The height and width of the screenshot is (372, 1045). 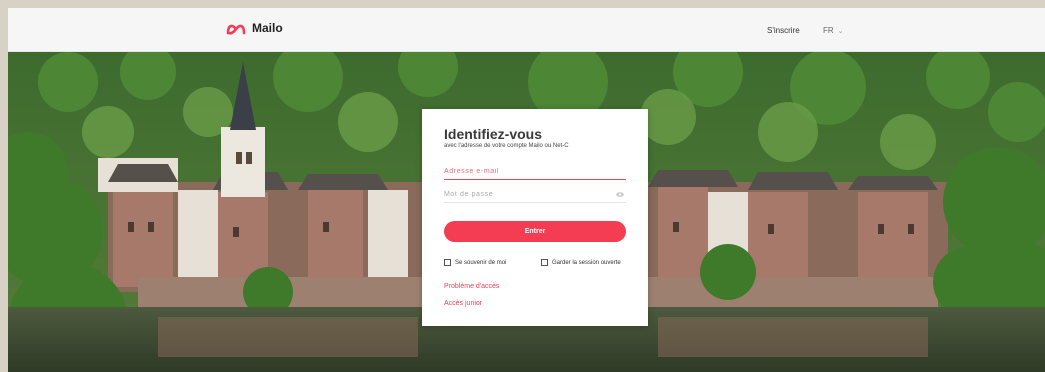 I want to click on brand-logo: Mailo, so click(x=254, y=28).